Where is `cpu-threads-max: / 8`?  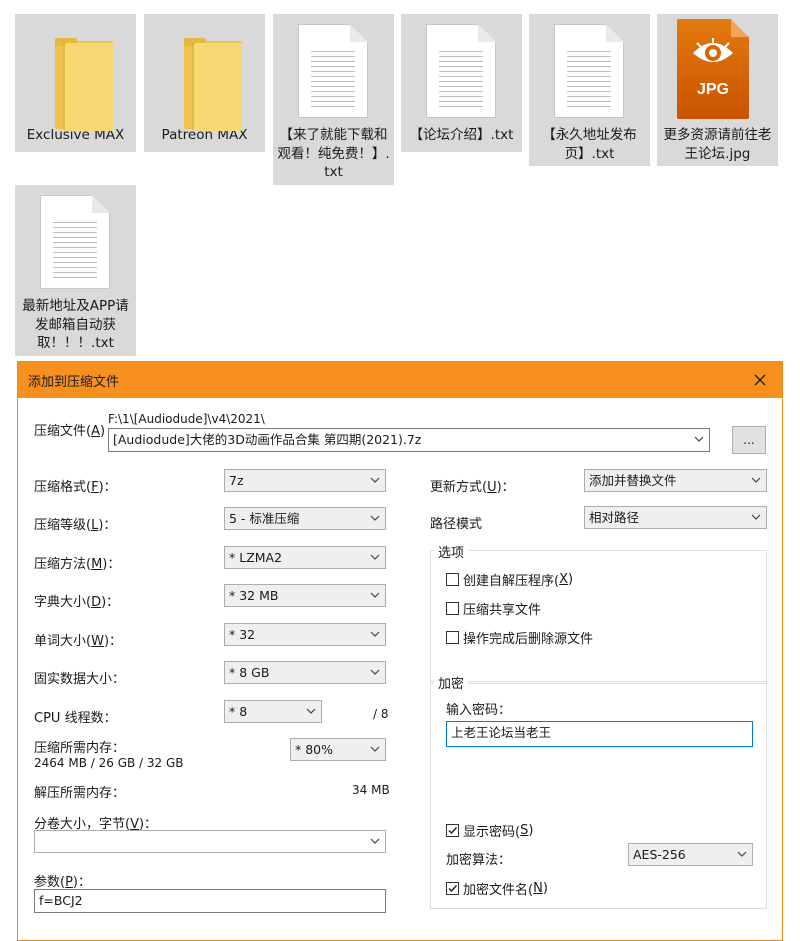
cpu-threads-max: / 8 is located at coordinates (381, 714).